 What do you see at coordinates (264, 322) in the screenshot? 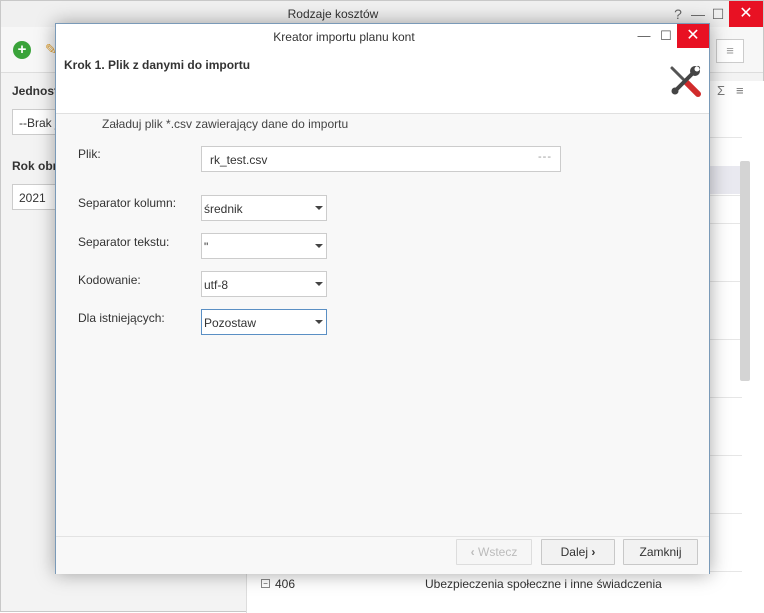
I see `existing-records-select: Pozostaw` at bounding box center [264, 322].